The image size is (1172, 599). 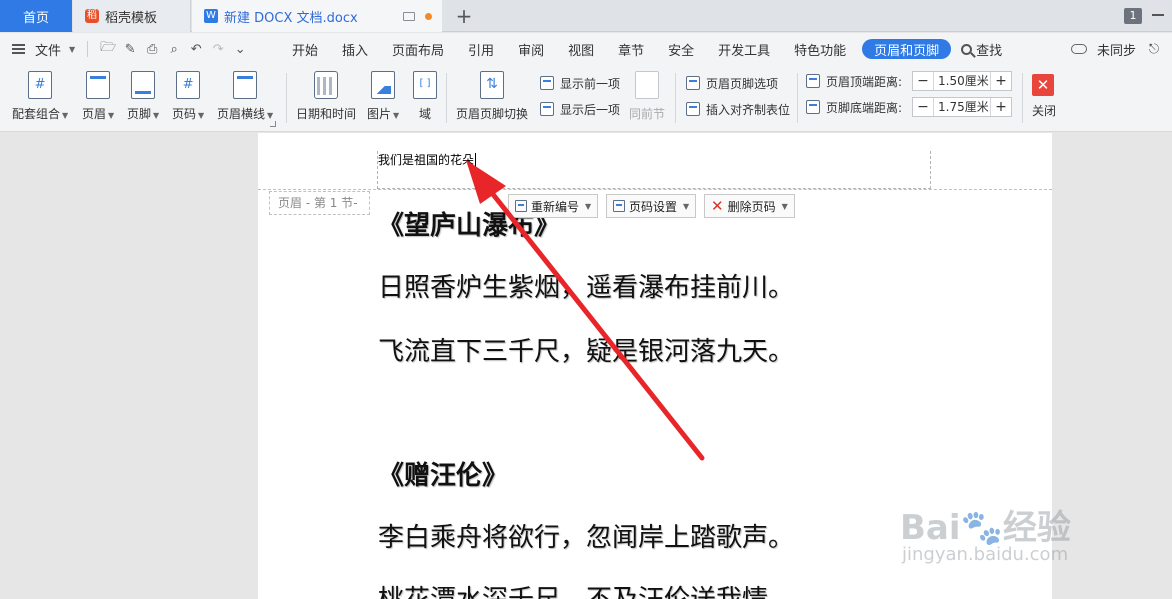 I want to click on watermark-logo: Bai🐾经验, so click(x=985, y=528).